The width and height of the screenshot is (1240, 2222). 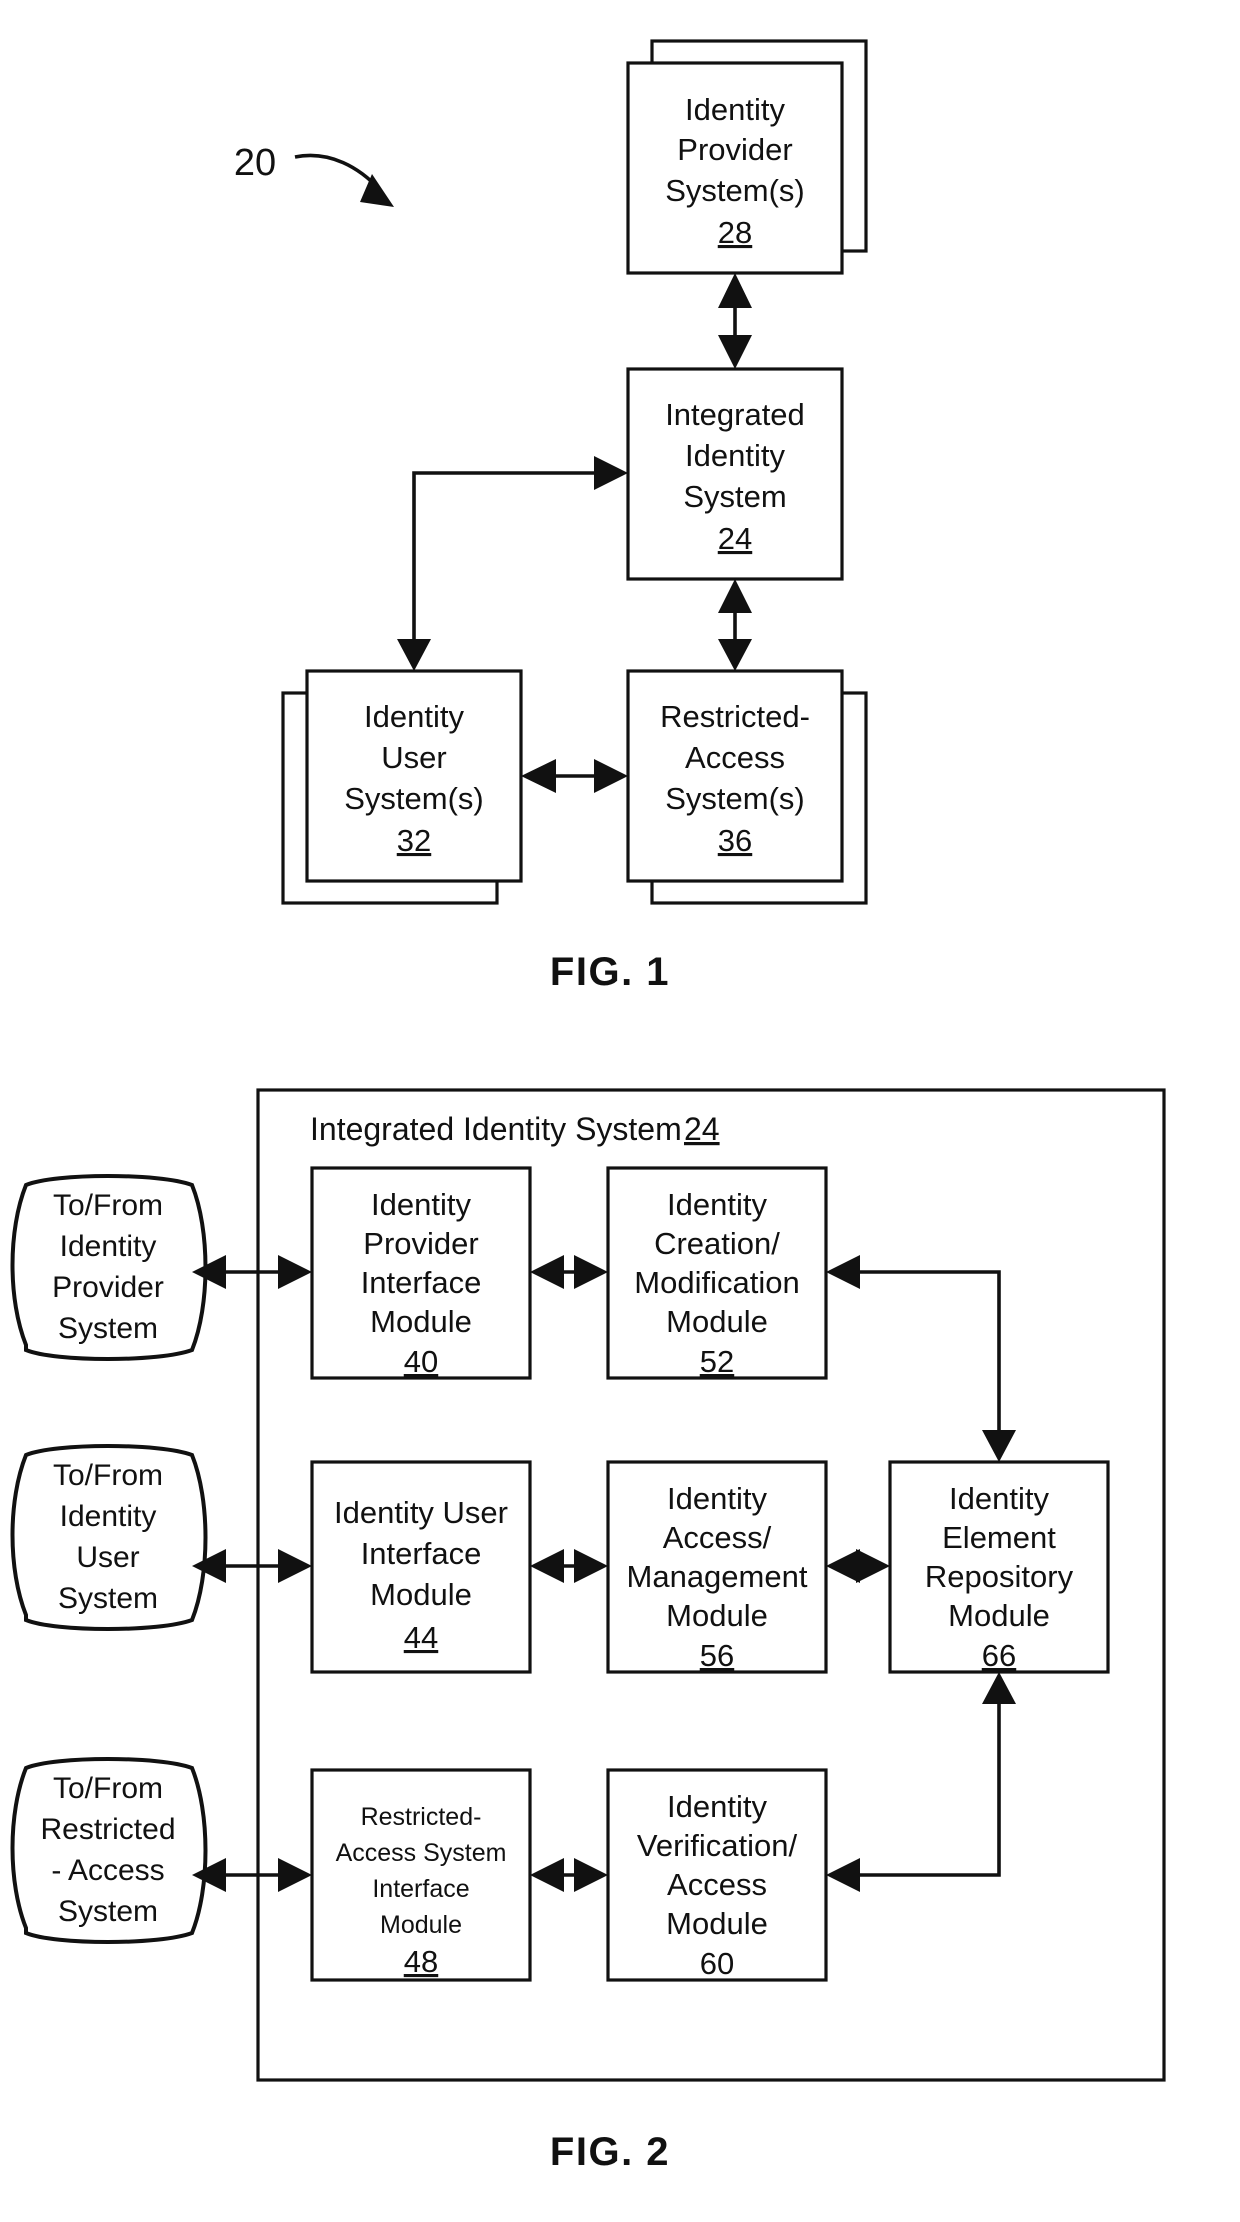 What do you see at coordinates (735, 625) in the screenshot?
I see `connector-integrated-to-restricted` at bounding box center [735, 625].